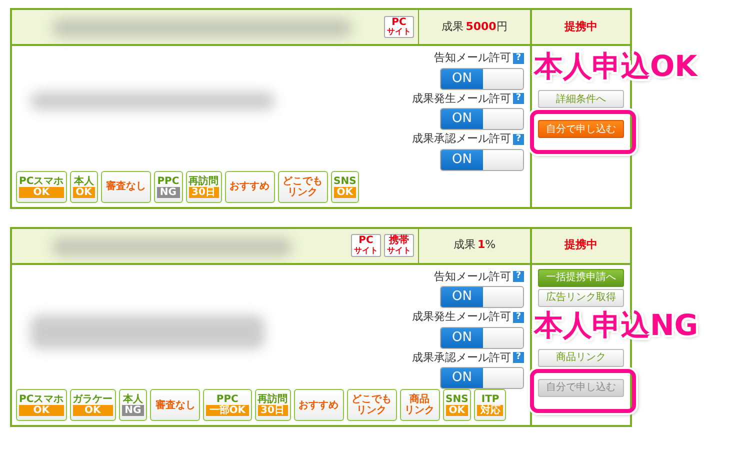  Describe the element at coordinates (399, 245) in the screenshot. I see `site-tag: 携帯 サイト` at that location.